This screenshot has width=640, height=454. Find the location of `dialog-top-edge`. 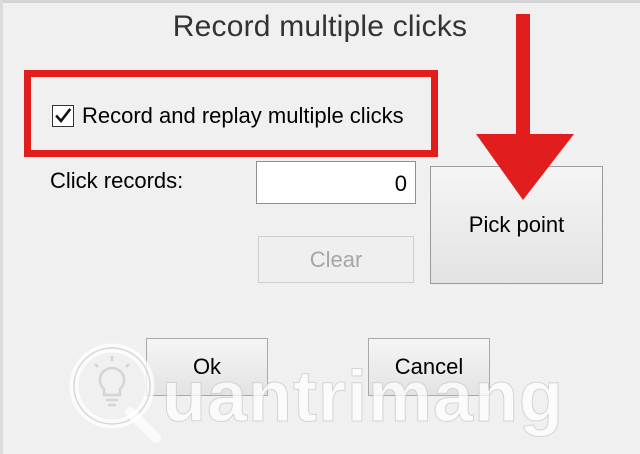

dialog-top-edge is located at coordinates (320, 1).